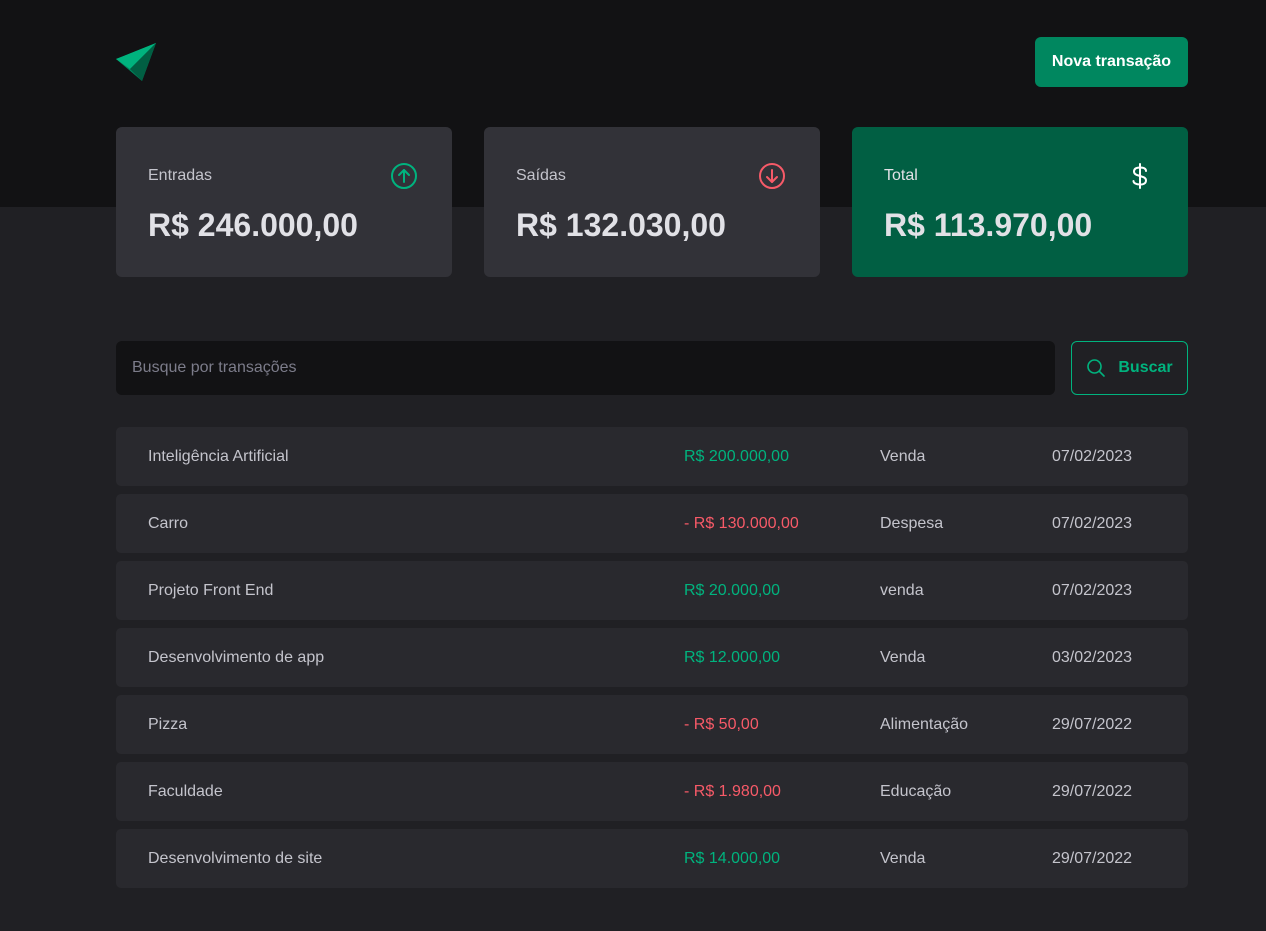 This screenshot has width=1266, height=931. Describe the element at coordinates (541, 175) in the screenshot. I see `summary-card-label: Saídas` at that location.